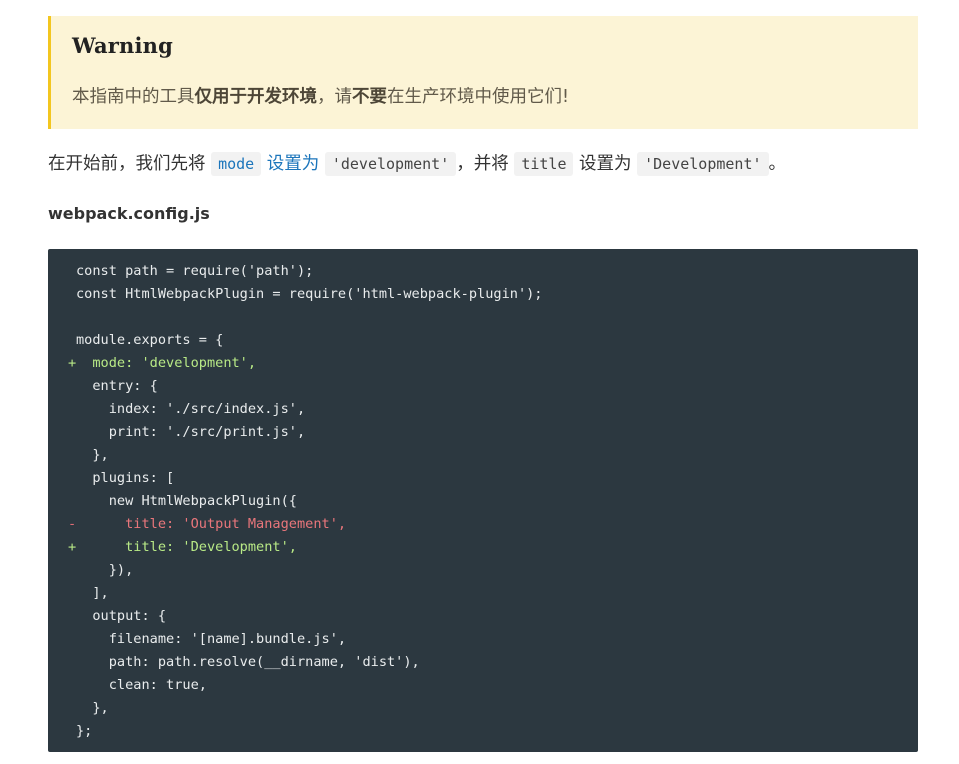 Image resolution: width=959 pixels, height=764 pixels. I want to click on mode-code-link: mode, so click(236, 164).